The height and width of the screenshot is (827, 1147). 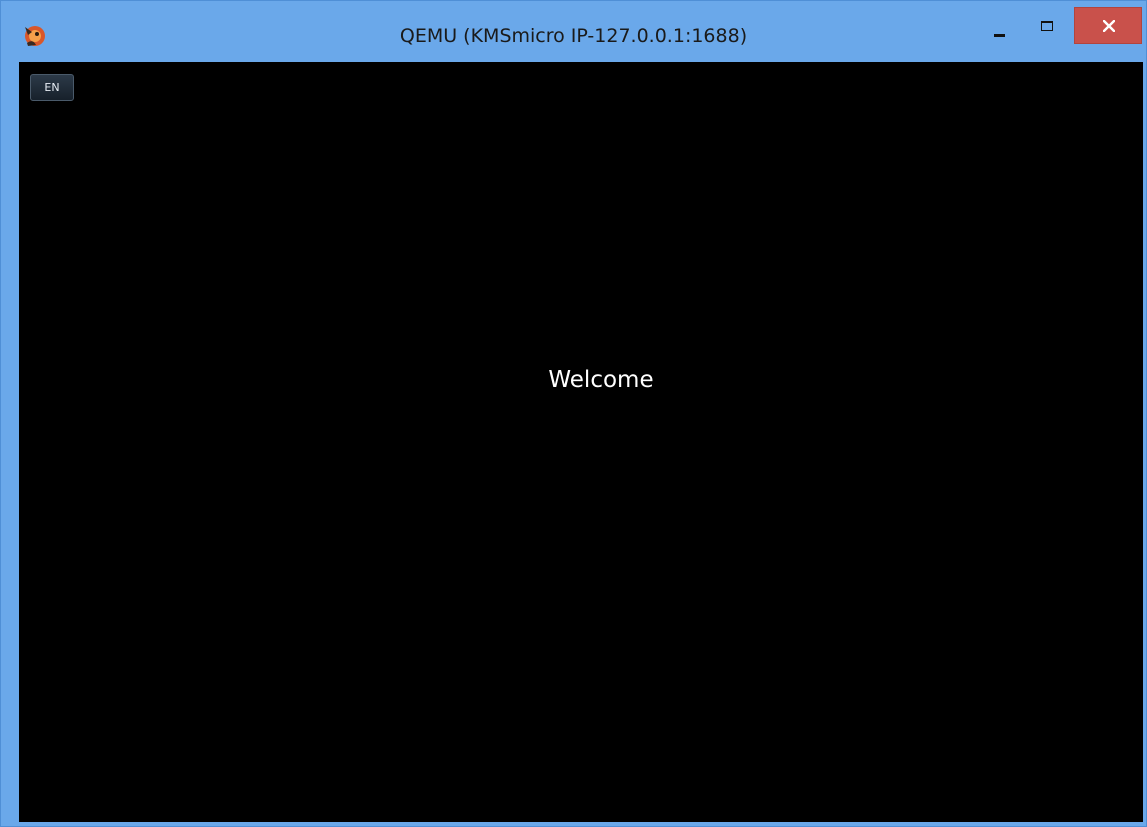 I want to click on minimize-button, so click(x=1000, y=24).